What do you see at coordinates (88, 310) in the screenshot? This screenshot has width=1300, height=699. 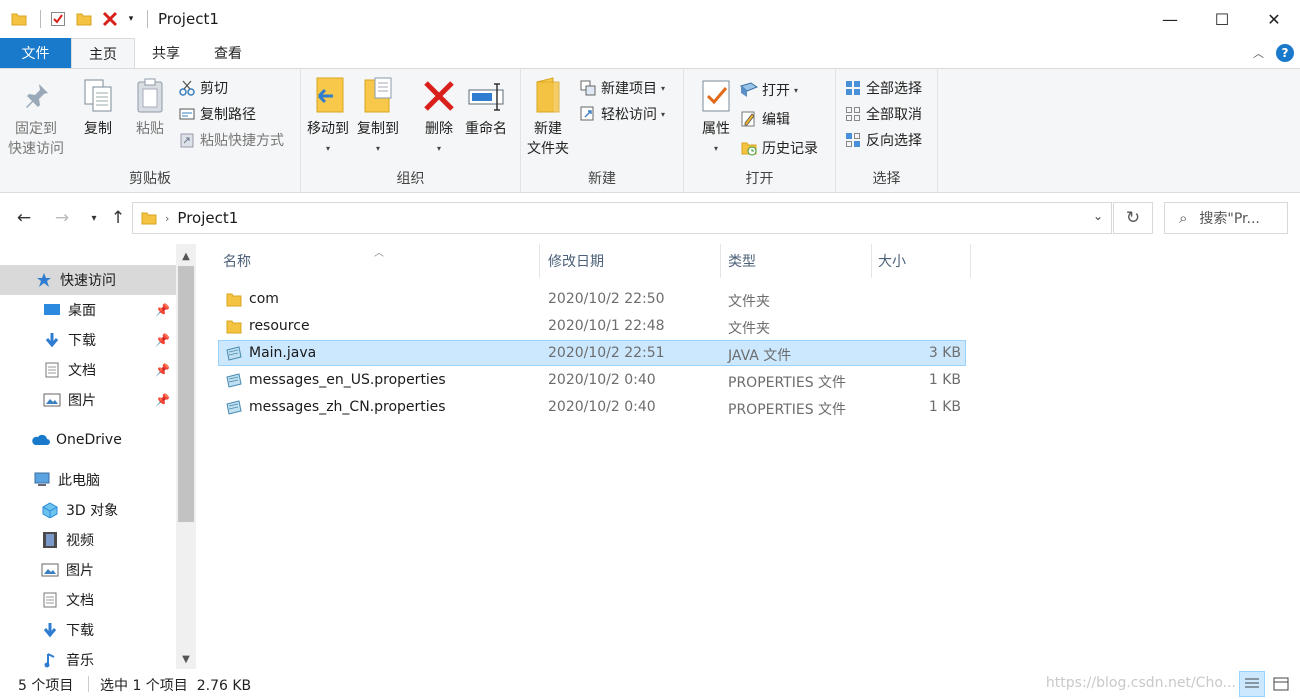 I see `nav-item-desktop: 桌面 📌` at bounding box center [88, 310].